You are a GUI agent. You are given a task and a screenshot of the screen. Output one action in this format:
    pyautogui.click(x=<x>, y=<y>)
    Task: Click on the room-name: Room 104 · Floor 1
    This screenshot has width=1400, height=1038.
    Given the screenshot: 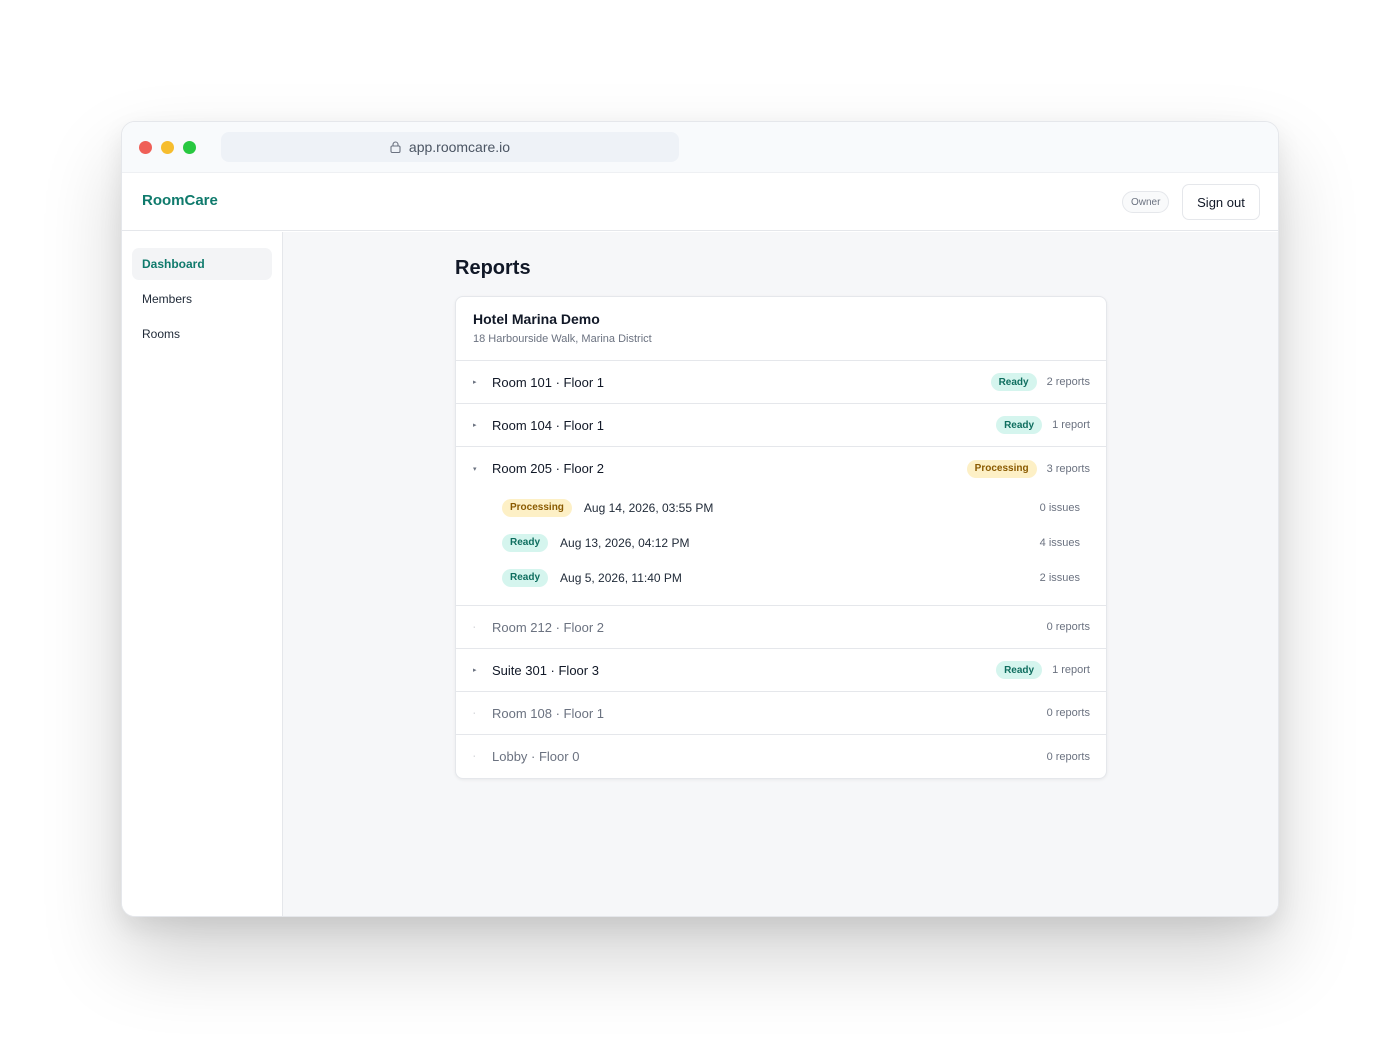 What is the action you would take?
    pyautogui.click(x=548, y=425)
    